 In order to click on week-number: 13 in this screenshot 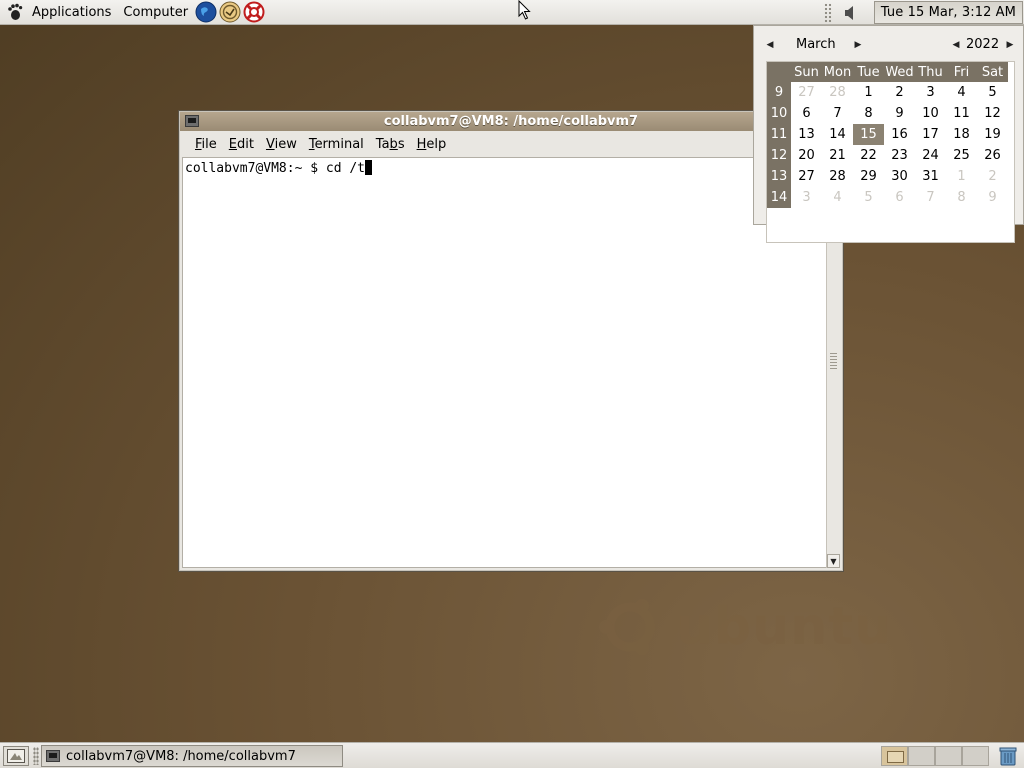, I will do `click(779, 176)`.